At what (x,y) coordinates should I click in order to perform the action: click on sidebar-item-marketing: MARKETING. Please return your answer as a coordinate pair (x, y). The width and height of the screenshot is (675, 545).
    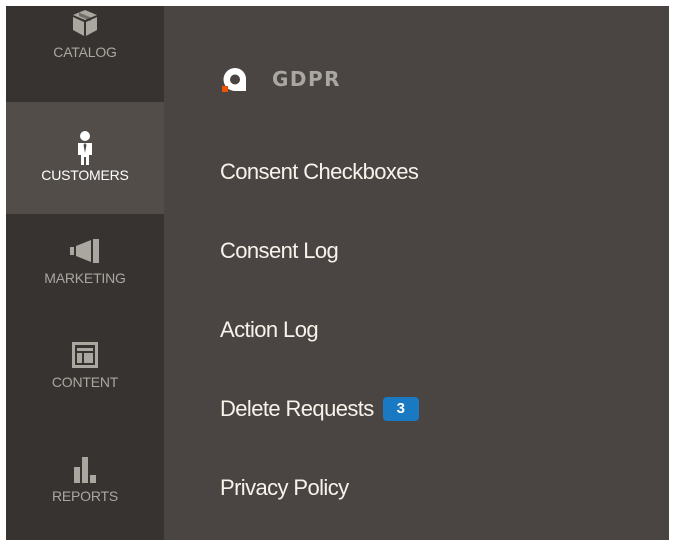
    Looking at the image, I should click on (85, 276).